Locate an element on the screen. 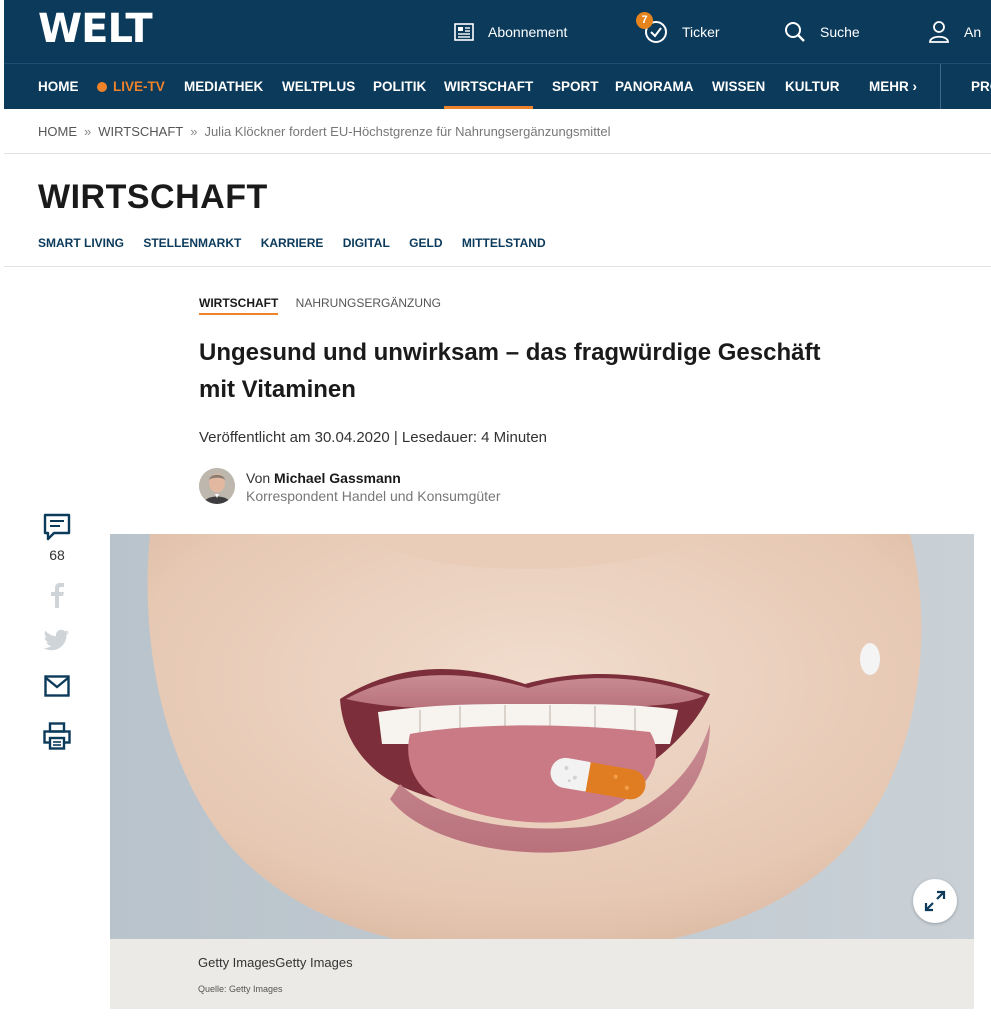 Image resolution: width=991 pixels, height=1023 pixels. nav-home: HOME is located at coordinates (58, 86).